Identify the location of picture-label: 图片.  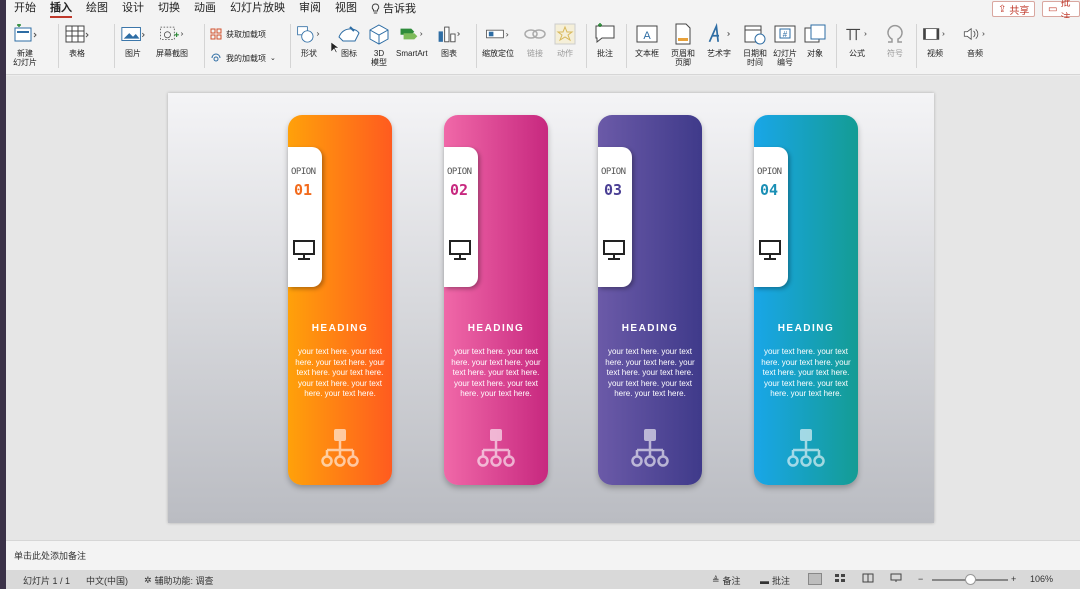
(133, 53).